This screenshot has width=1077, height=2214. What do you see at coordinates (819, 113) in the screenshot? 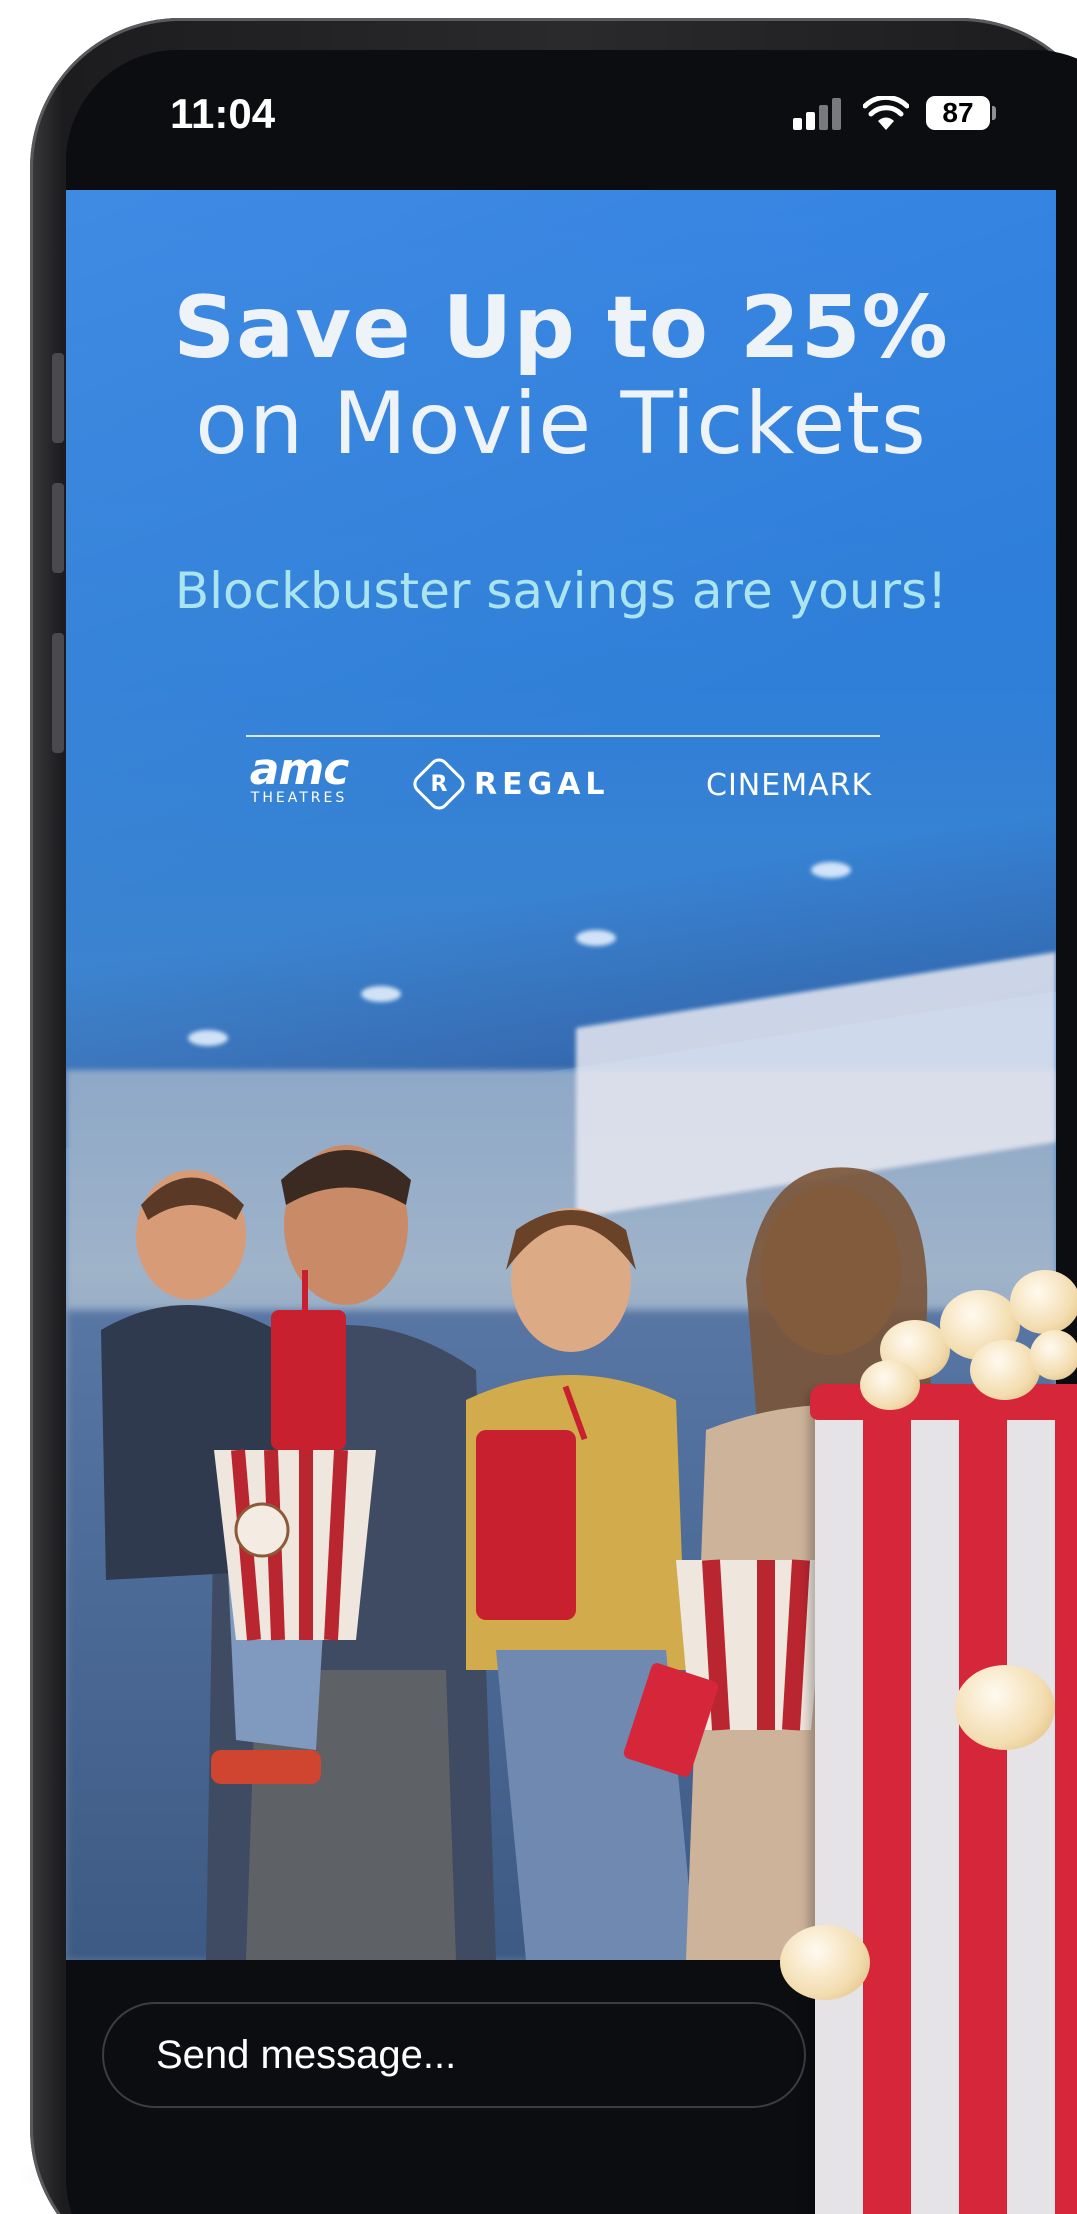
I see `cellular-signal-icon` at bounding box center [819, 113].